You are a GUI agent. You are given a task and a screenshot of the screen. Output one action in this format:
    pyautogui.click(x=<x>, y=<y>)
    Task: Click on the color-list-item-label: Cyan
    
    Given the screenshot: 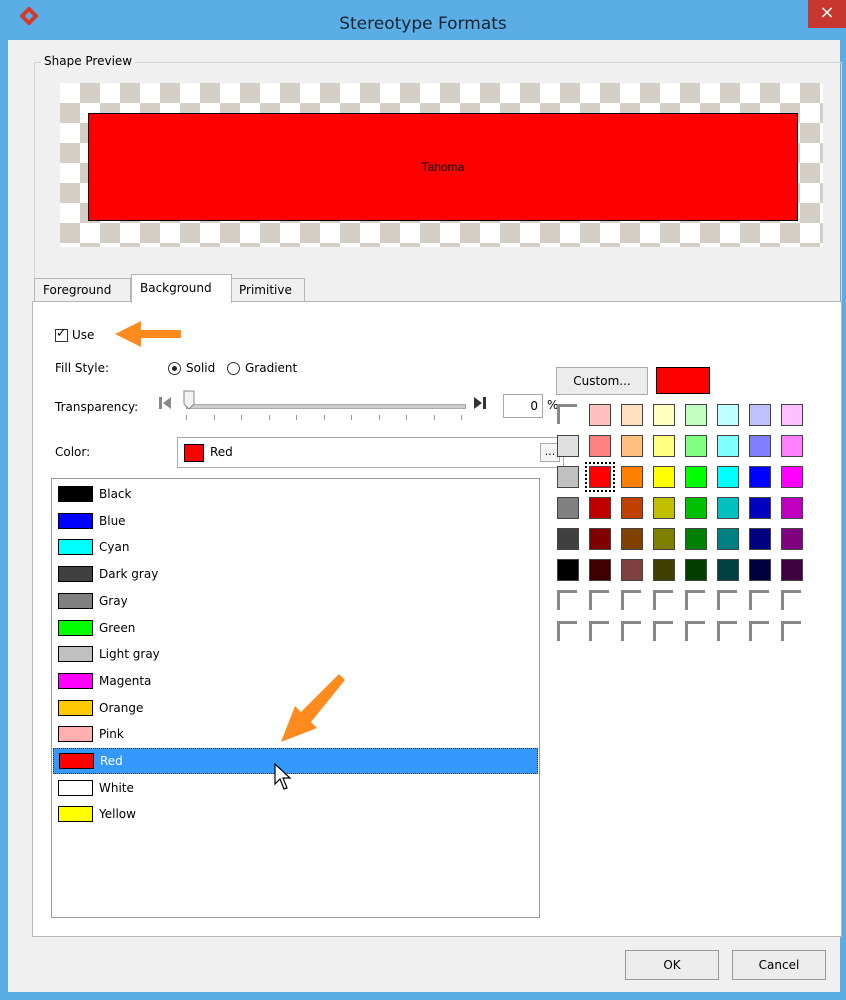 What is the action you would take?
    pyautogui.click(x=114, y=547)
    